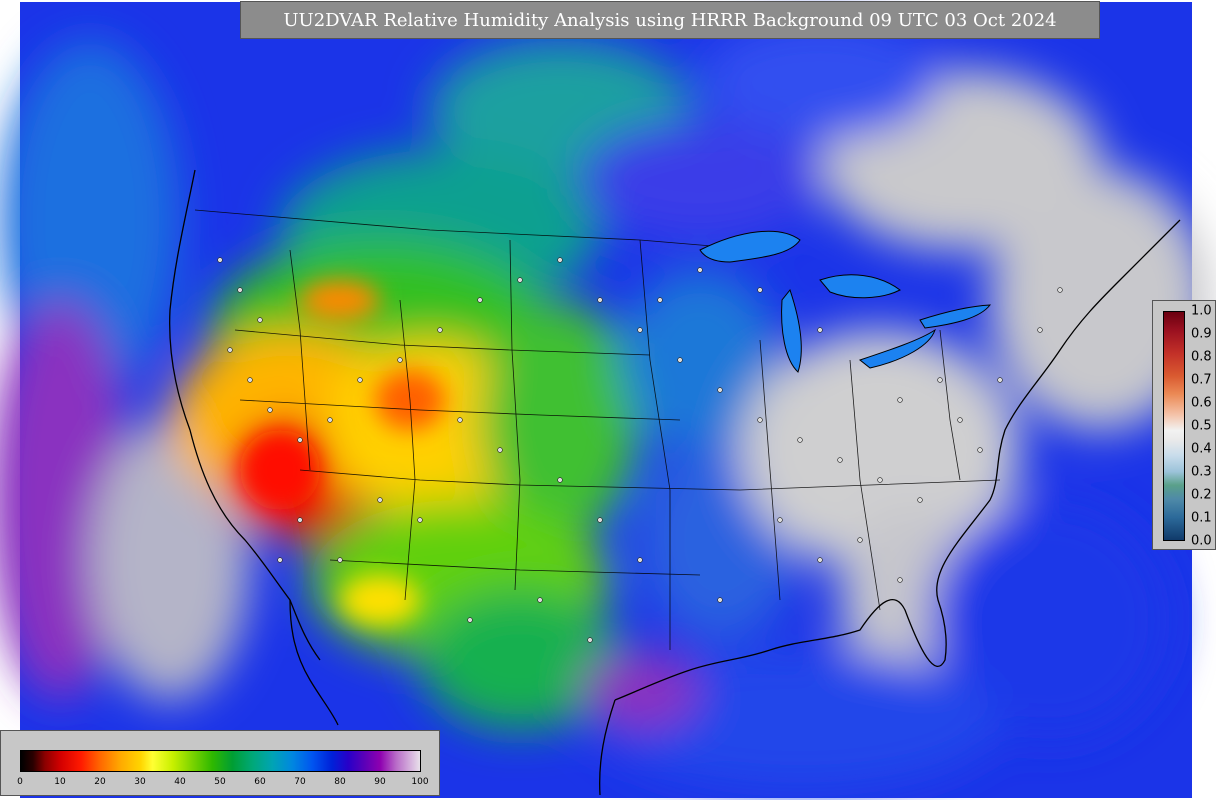 This screenshot has height=800, width=1216. I want to click on rh-tick-label: 60, so click(260, 782).